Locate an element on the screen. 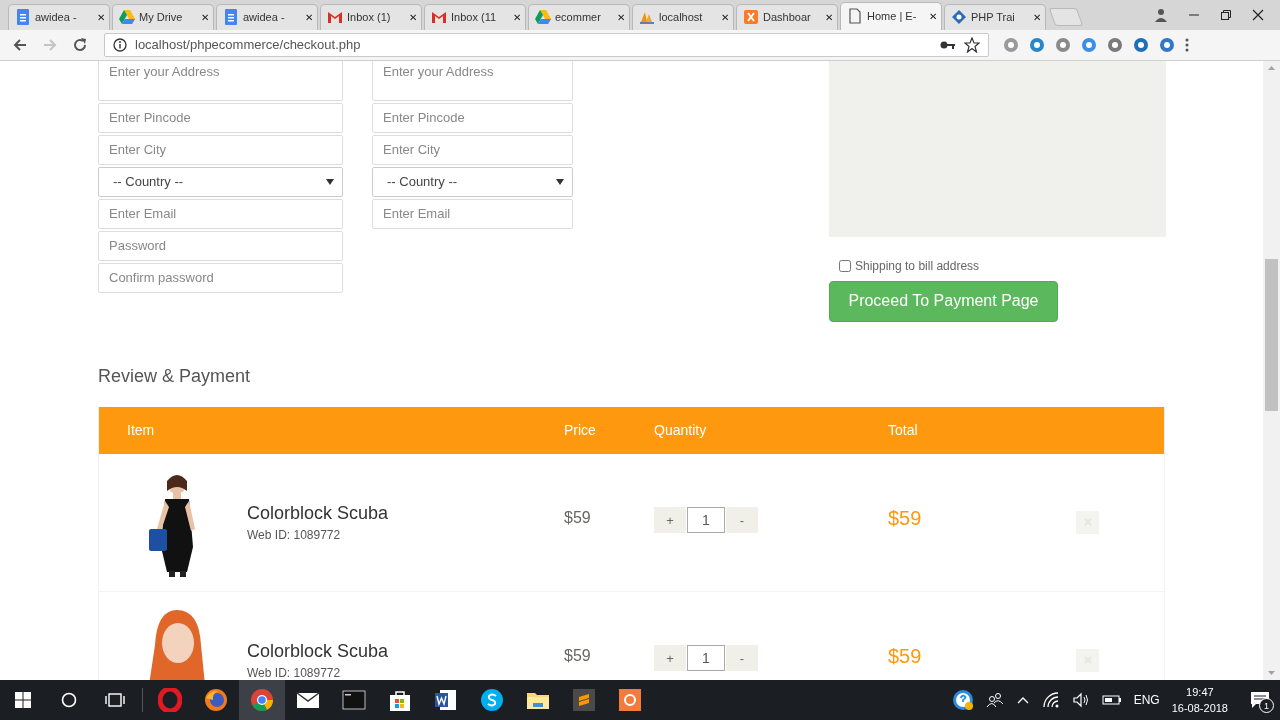 Image resolution: width=1280 pixels, height=720 pixels. browser-tab: My Drive ✕ is located at coordinates (163, 16).